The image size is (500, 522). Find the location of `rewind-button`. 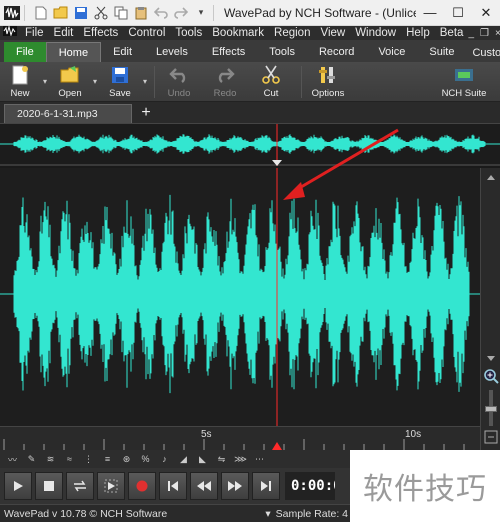

rewind-button is located at coordinates (204, 486).